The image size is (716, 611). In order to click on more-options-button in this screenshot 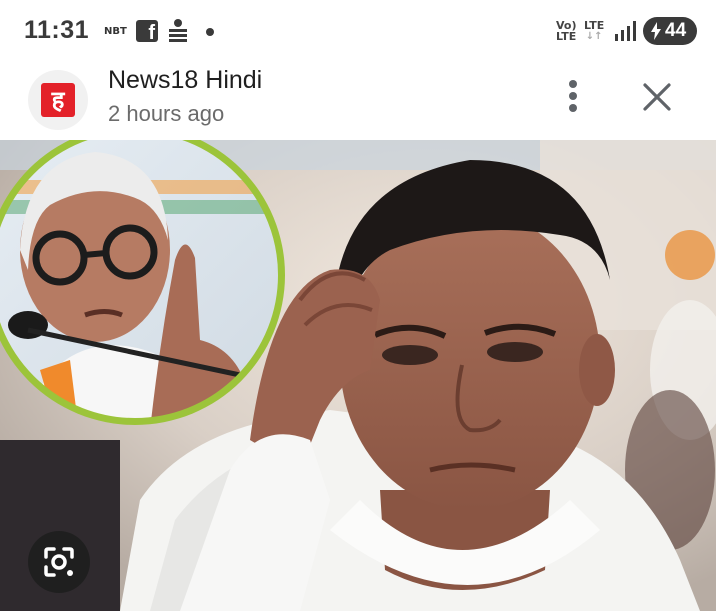, I will do `click(573, 98)`.